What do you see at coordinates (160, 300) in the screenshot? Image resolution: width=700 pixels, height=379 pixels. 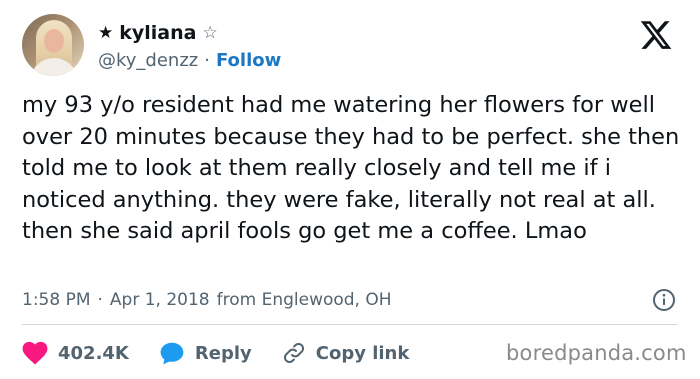 I see `tweet-date: Apr 1, 2018` at bounding box center [160, 300].